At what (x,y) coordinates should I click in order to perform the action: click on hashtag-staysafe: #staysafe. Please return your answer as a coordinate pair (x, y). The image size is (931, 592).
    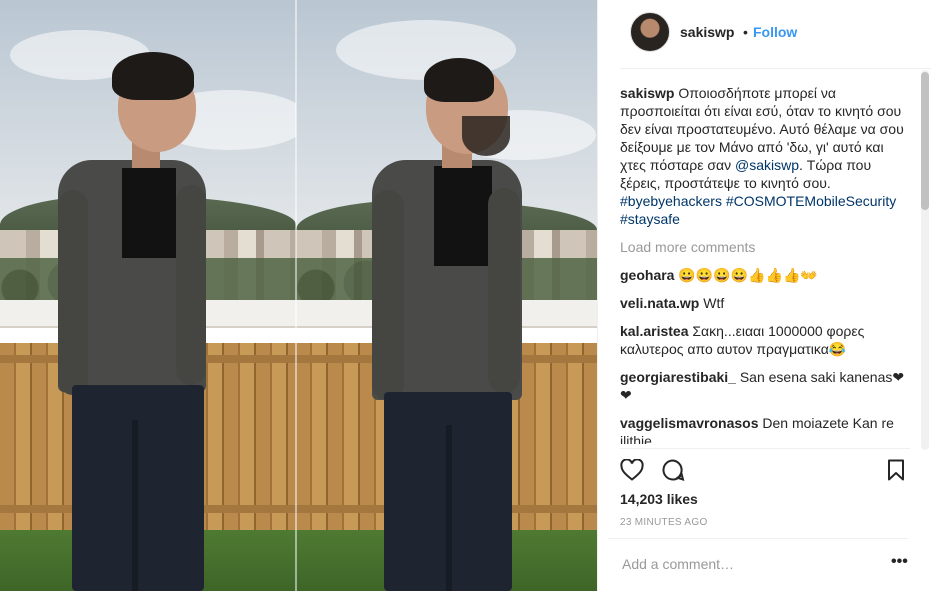
    Looking at the image, I should click on (650, 219).